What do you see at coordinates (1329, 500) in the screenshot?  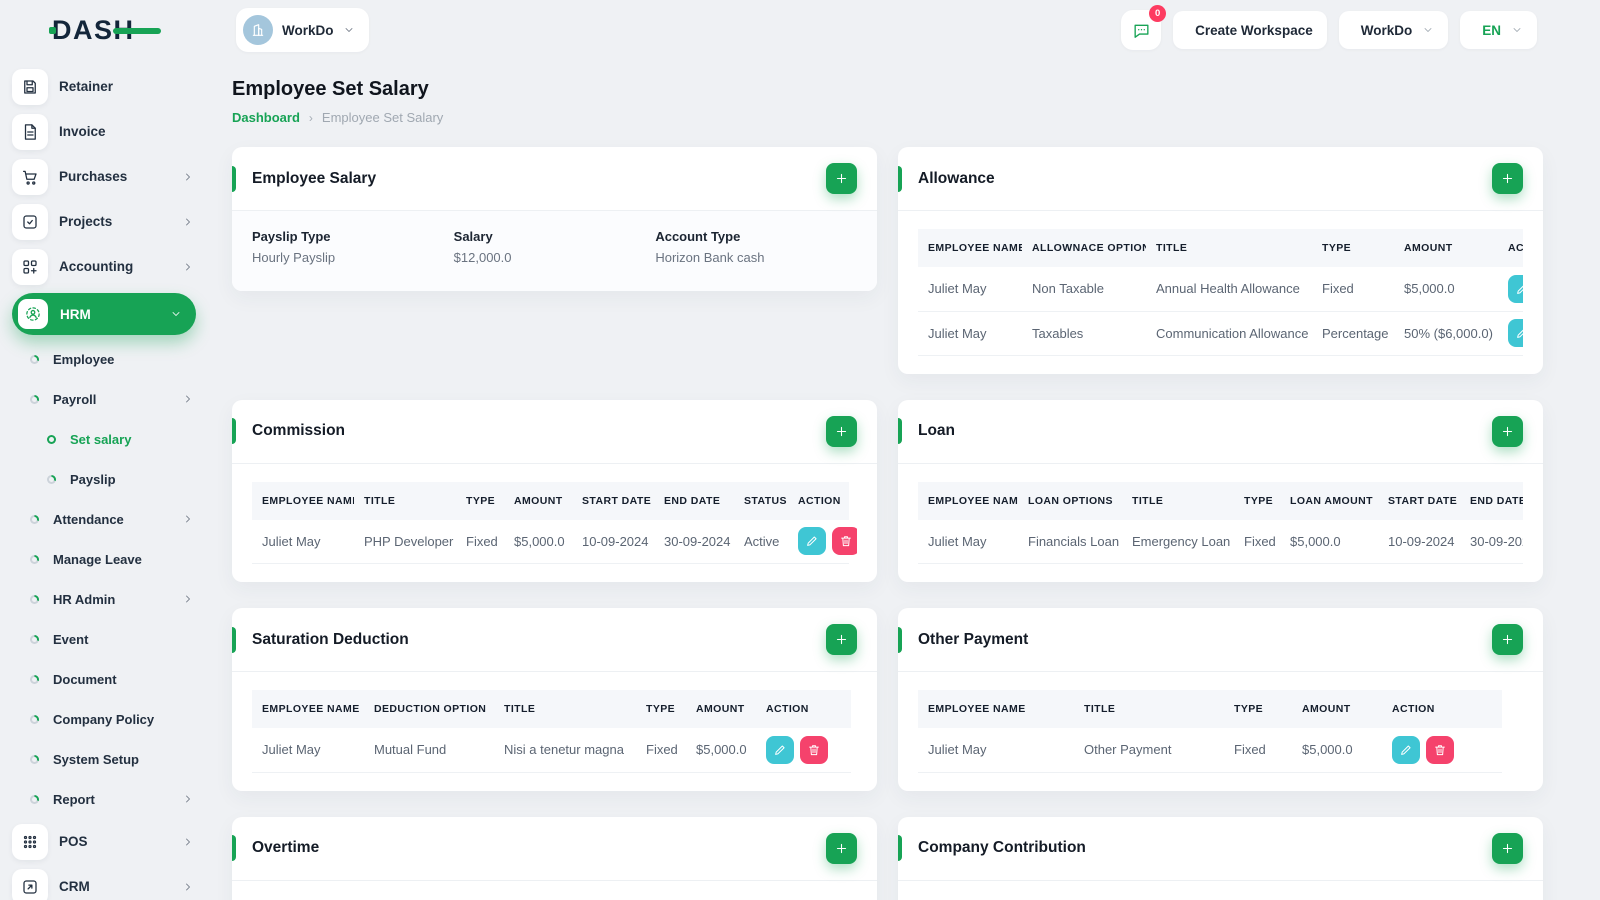 I see `column-header: LOAN AMOUNT` at bounding box center [1329, 500].